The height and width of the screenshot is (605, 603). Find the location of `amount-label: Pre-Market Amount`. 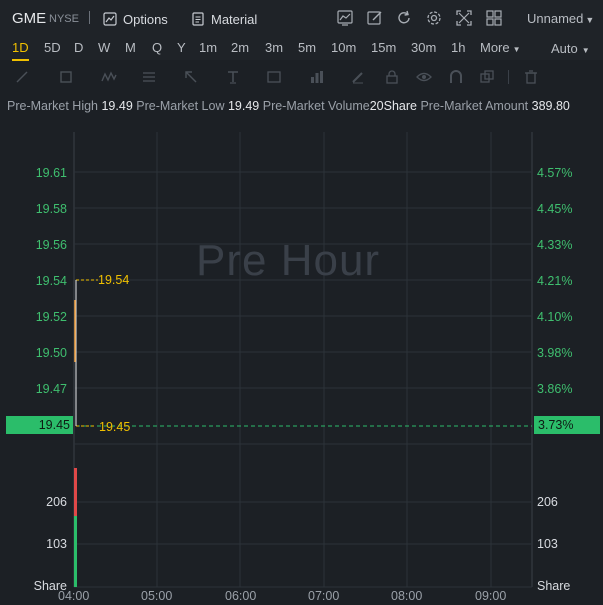

amount-label: Pre-Market Amount is located at coordinates (474, 106).